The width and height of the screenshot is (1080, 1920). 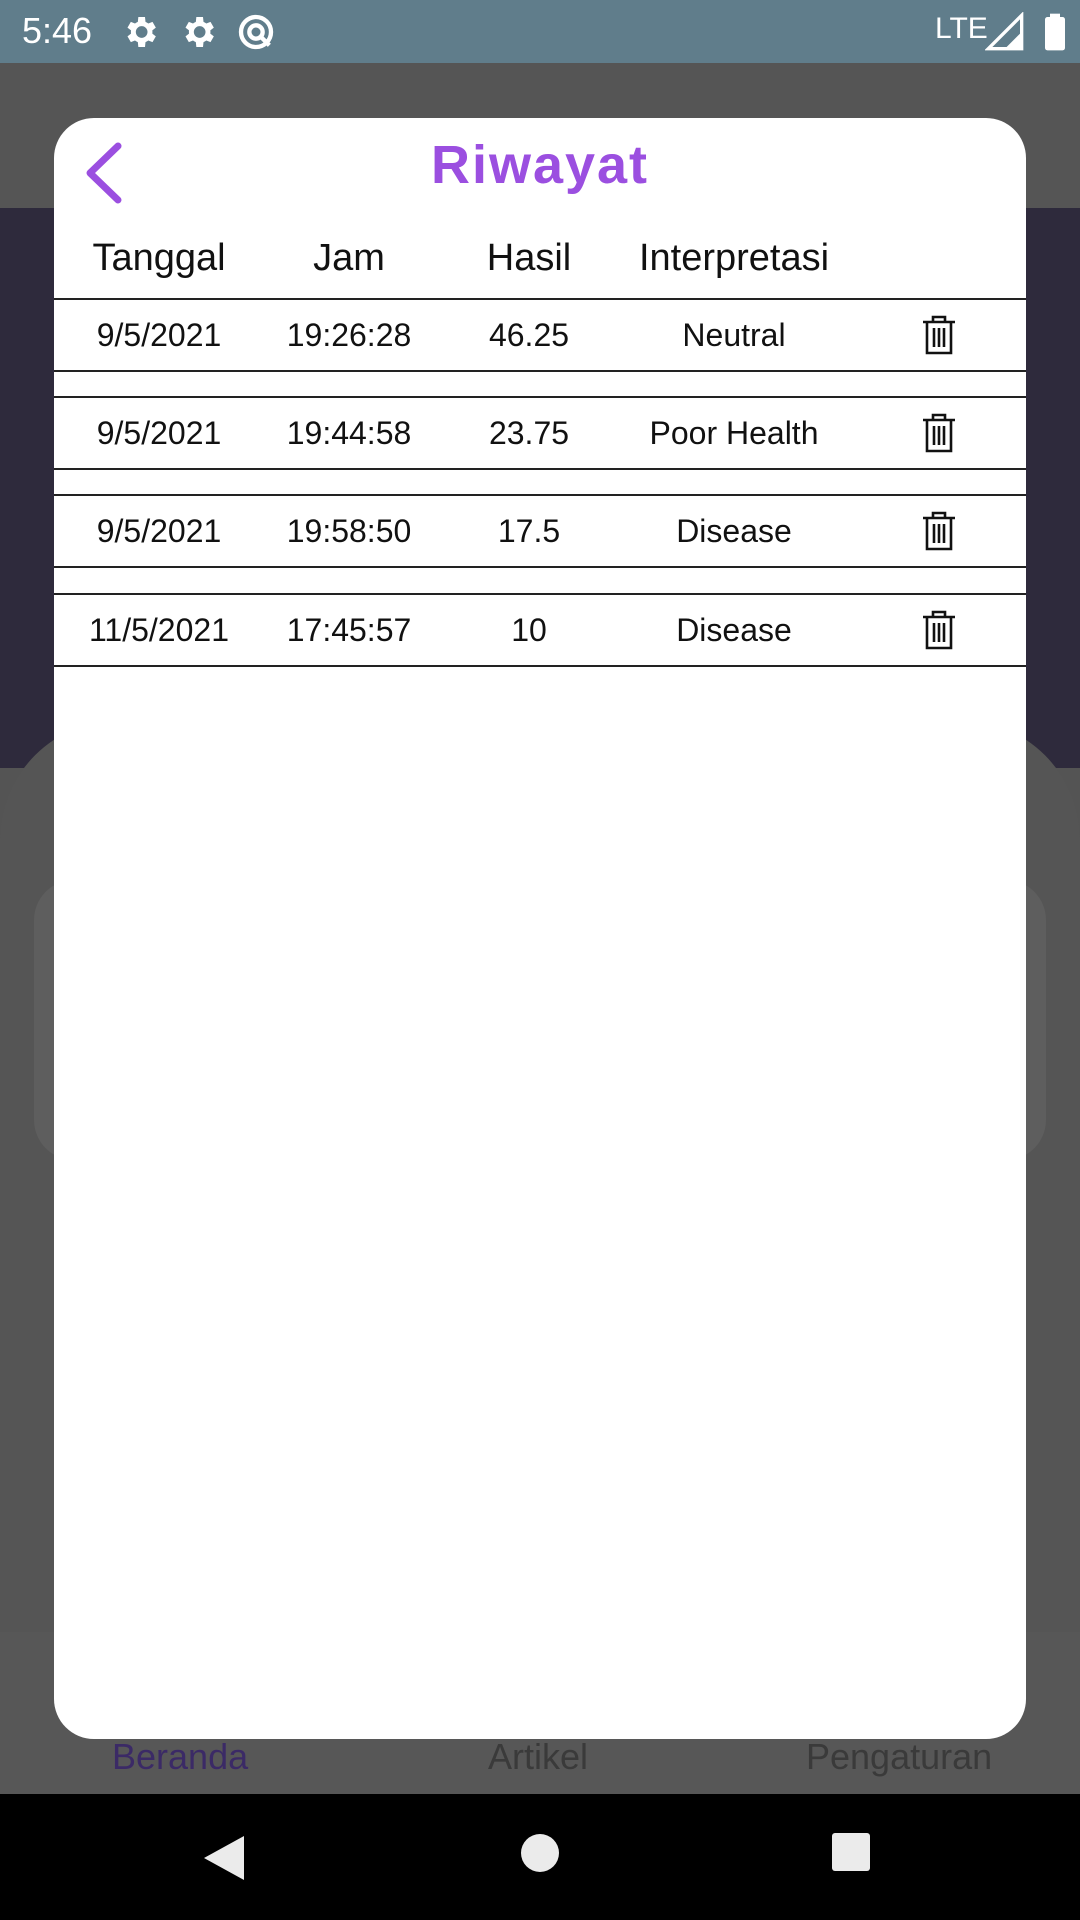 What do you see at coordinates (349, 630) in the screenshot?
I see `cell-jam: 17:45:57` at bounding box center [349, 630].